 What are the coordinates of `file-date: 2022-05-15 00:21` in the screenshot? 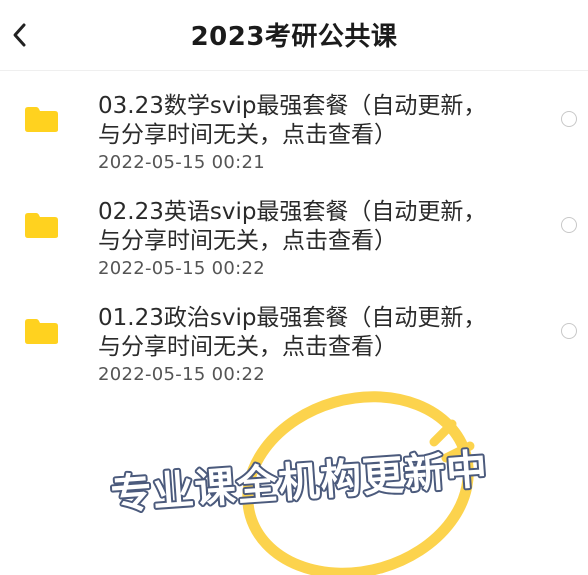 It's located at (182, 162).